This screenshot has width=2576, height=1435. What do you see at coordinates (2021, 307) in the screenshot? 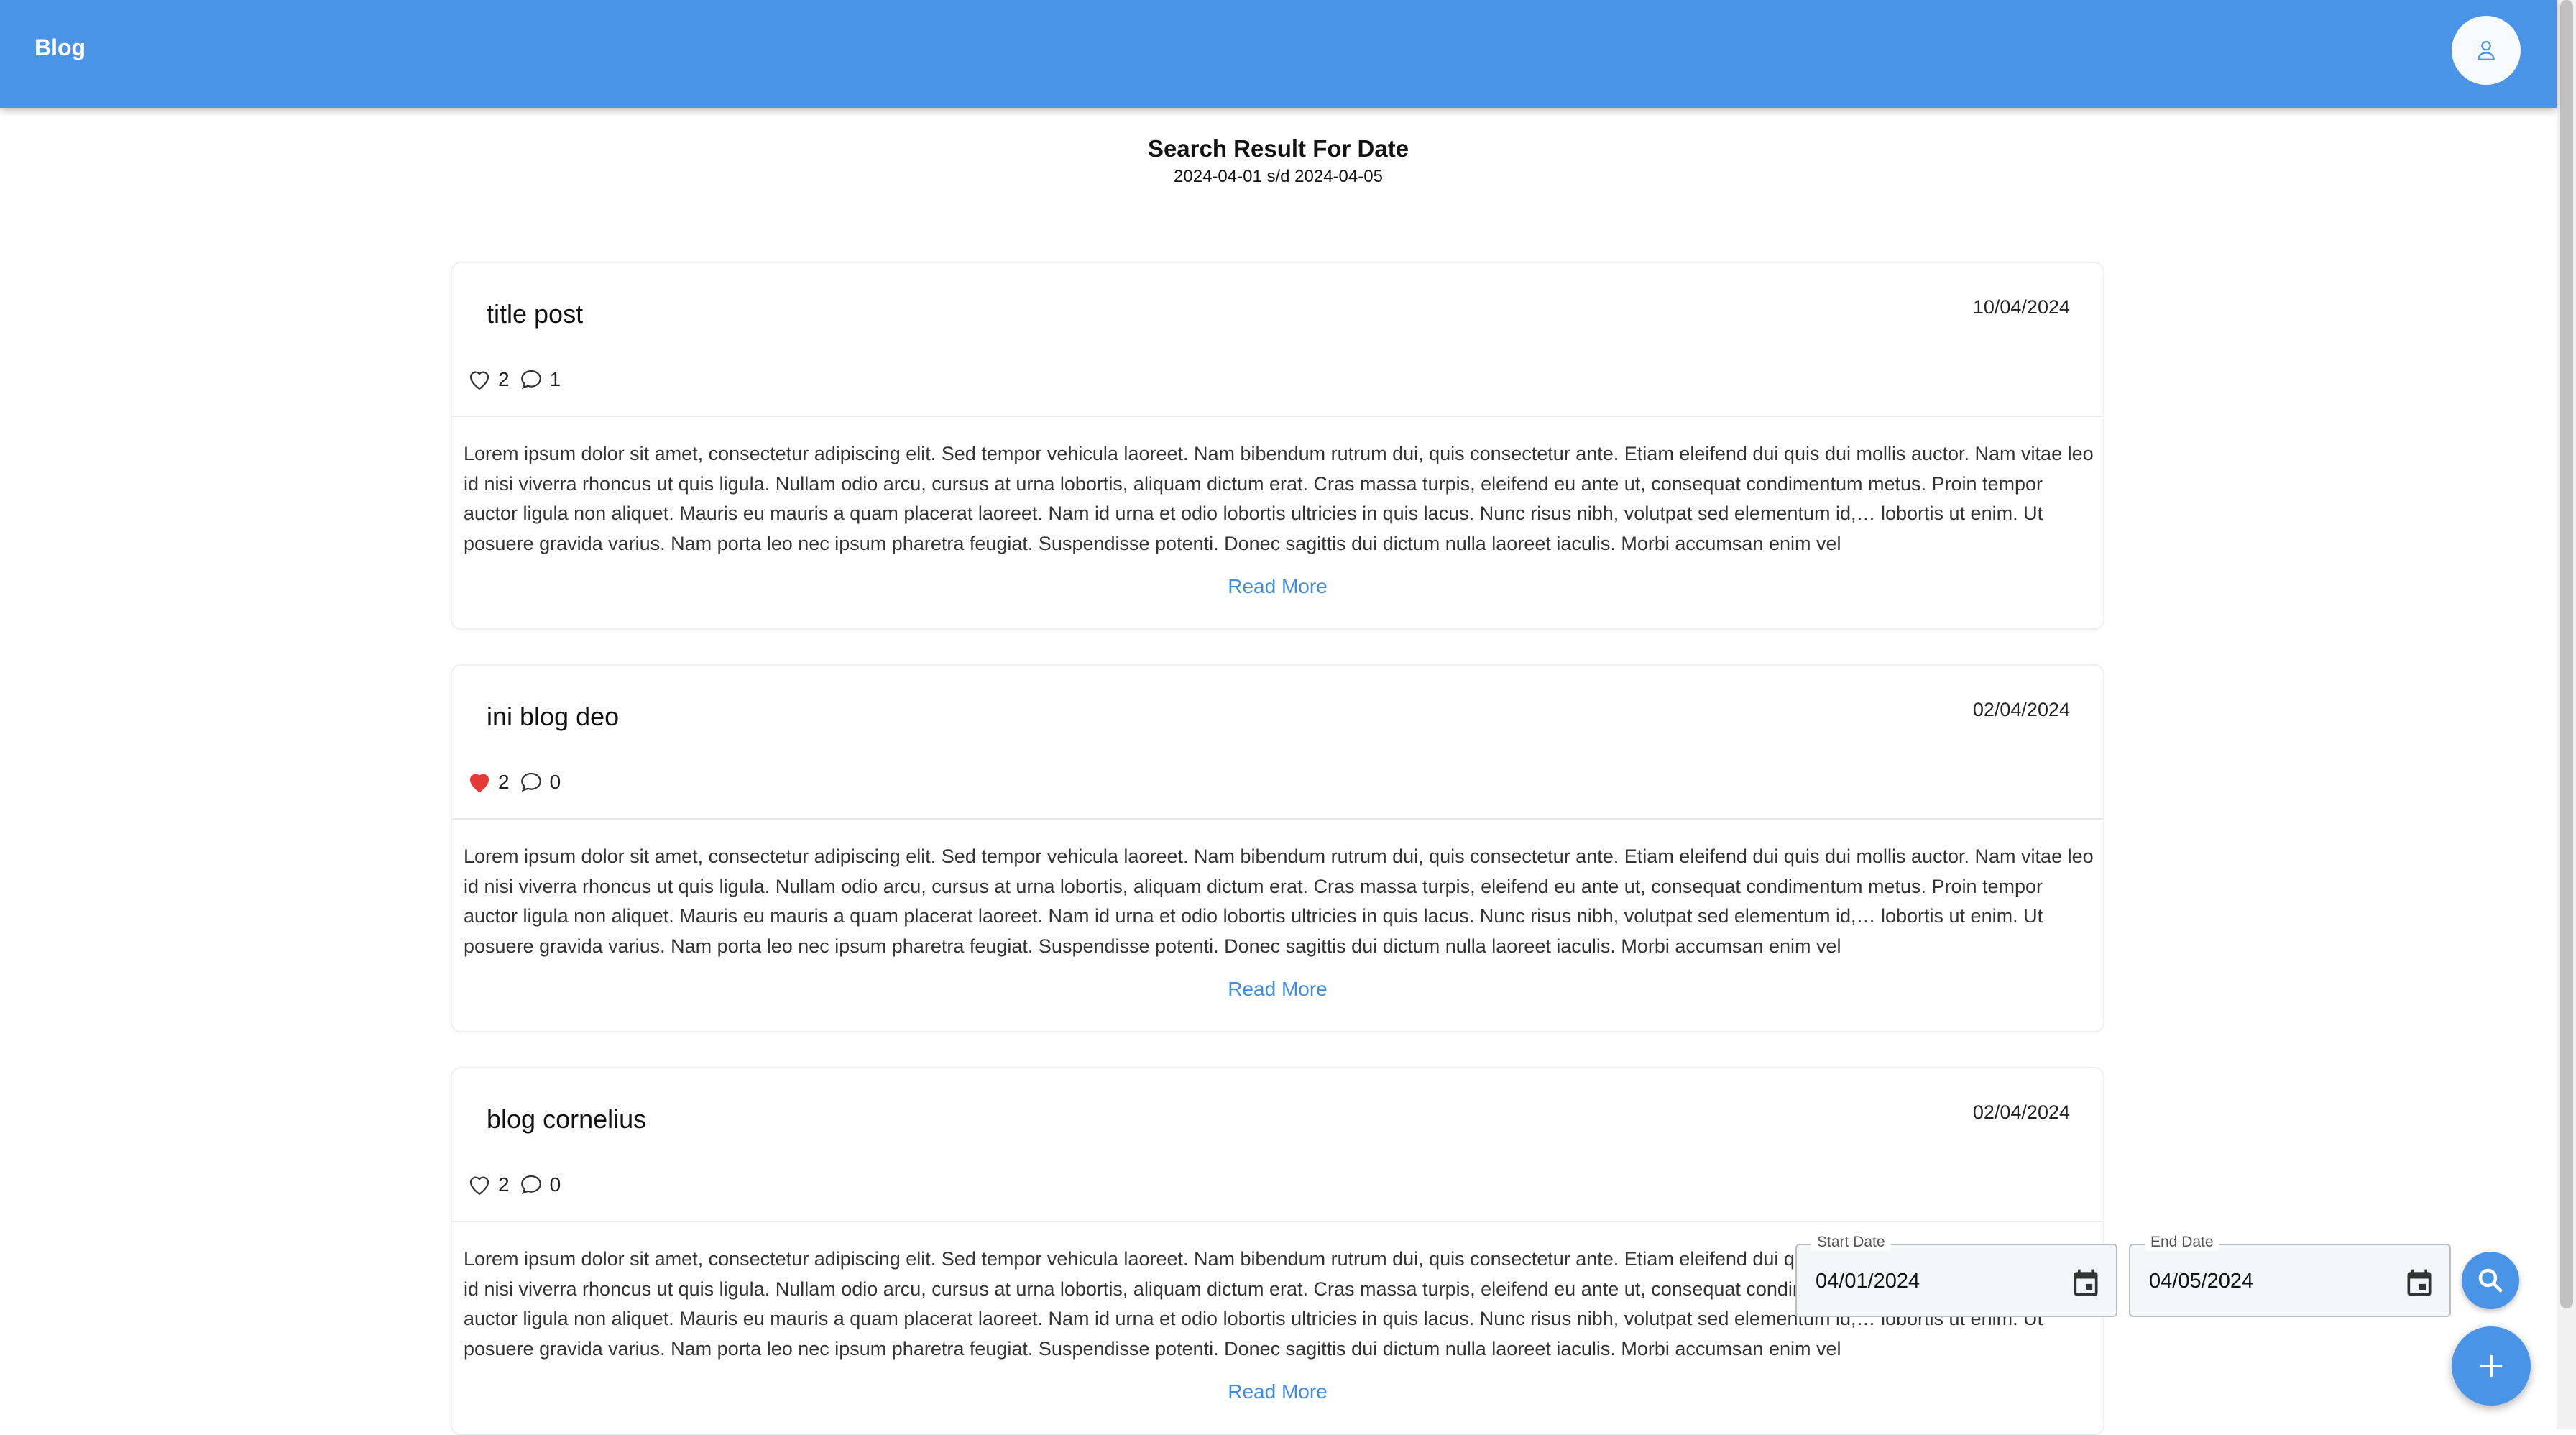
I see `post-date: 10/04/2024` at bounding box center [2021, 307].